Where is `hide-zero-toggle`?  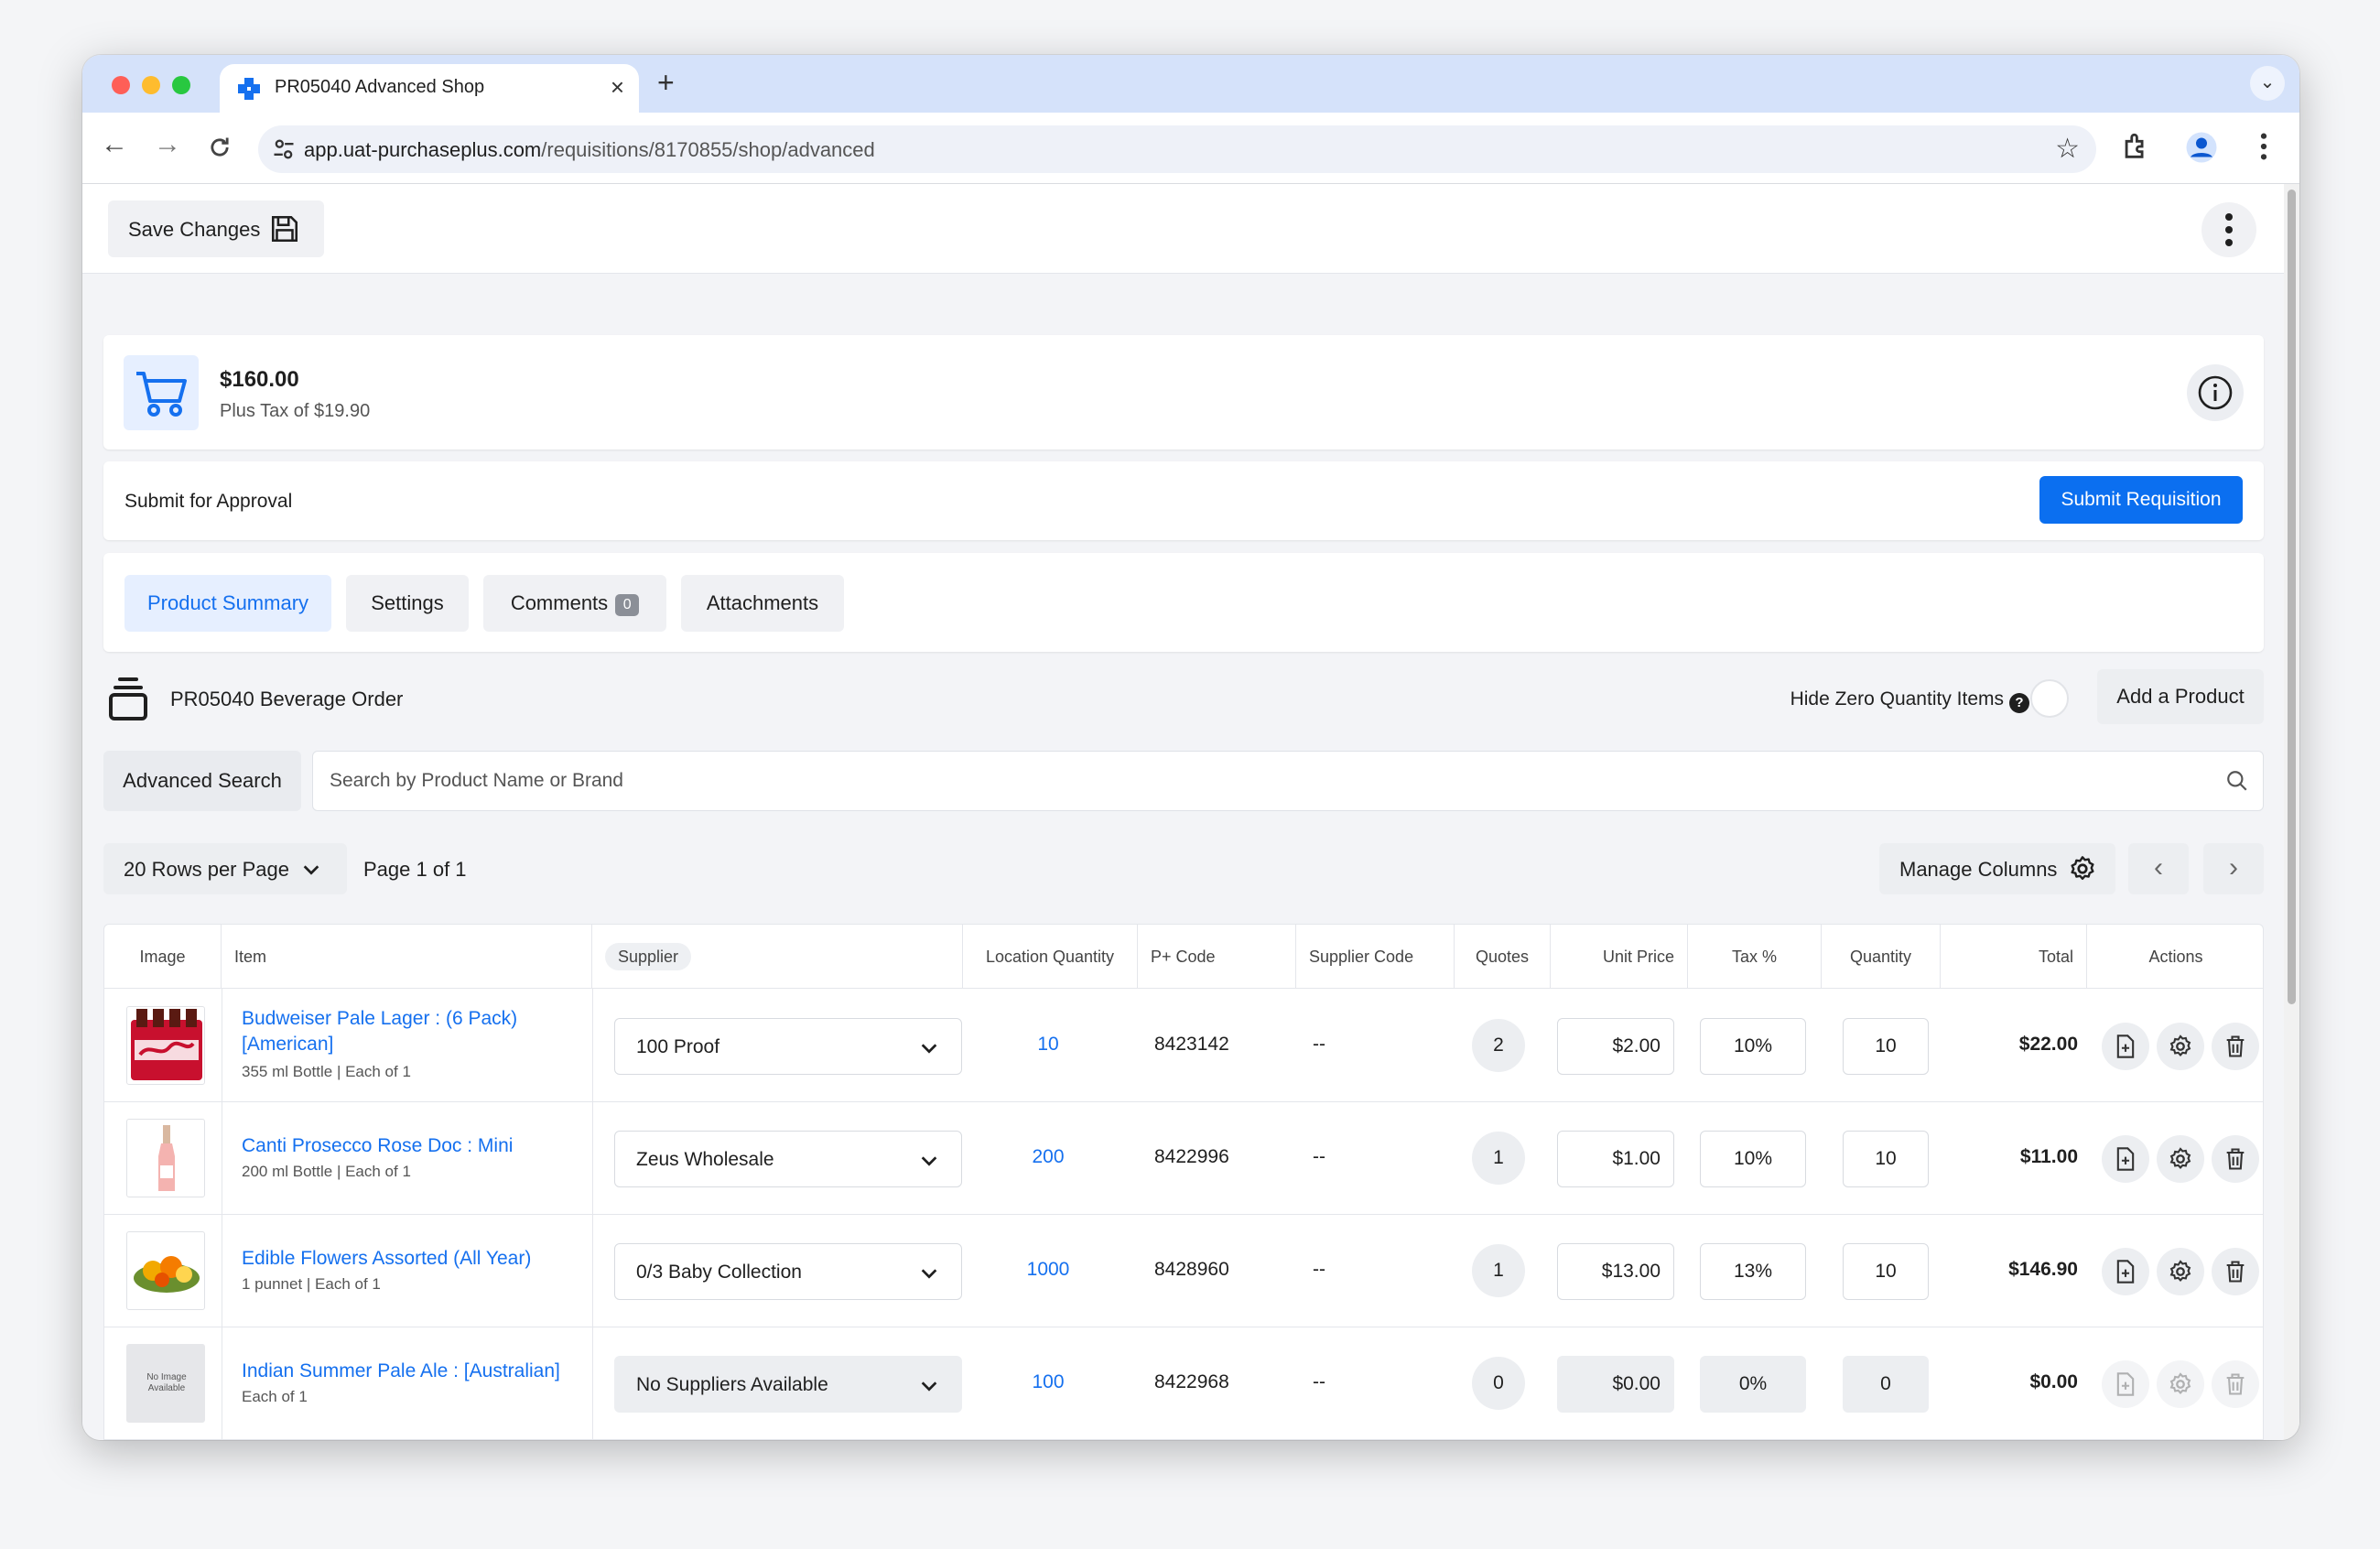
hide-zero-toggle is located at coordinates (2049, 698).